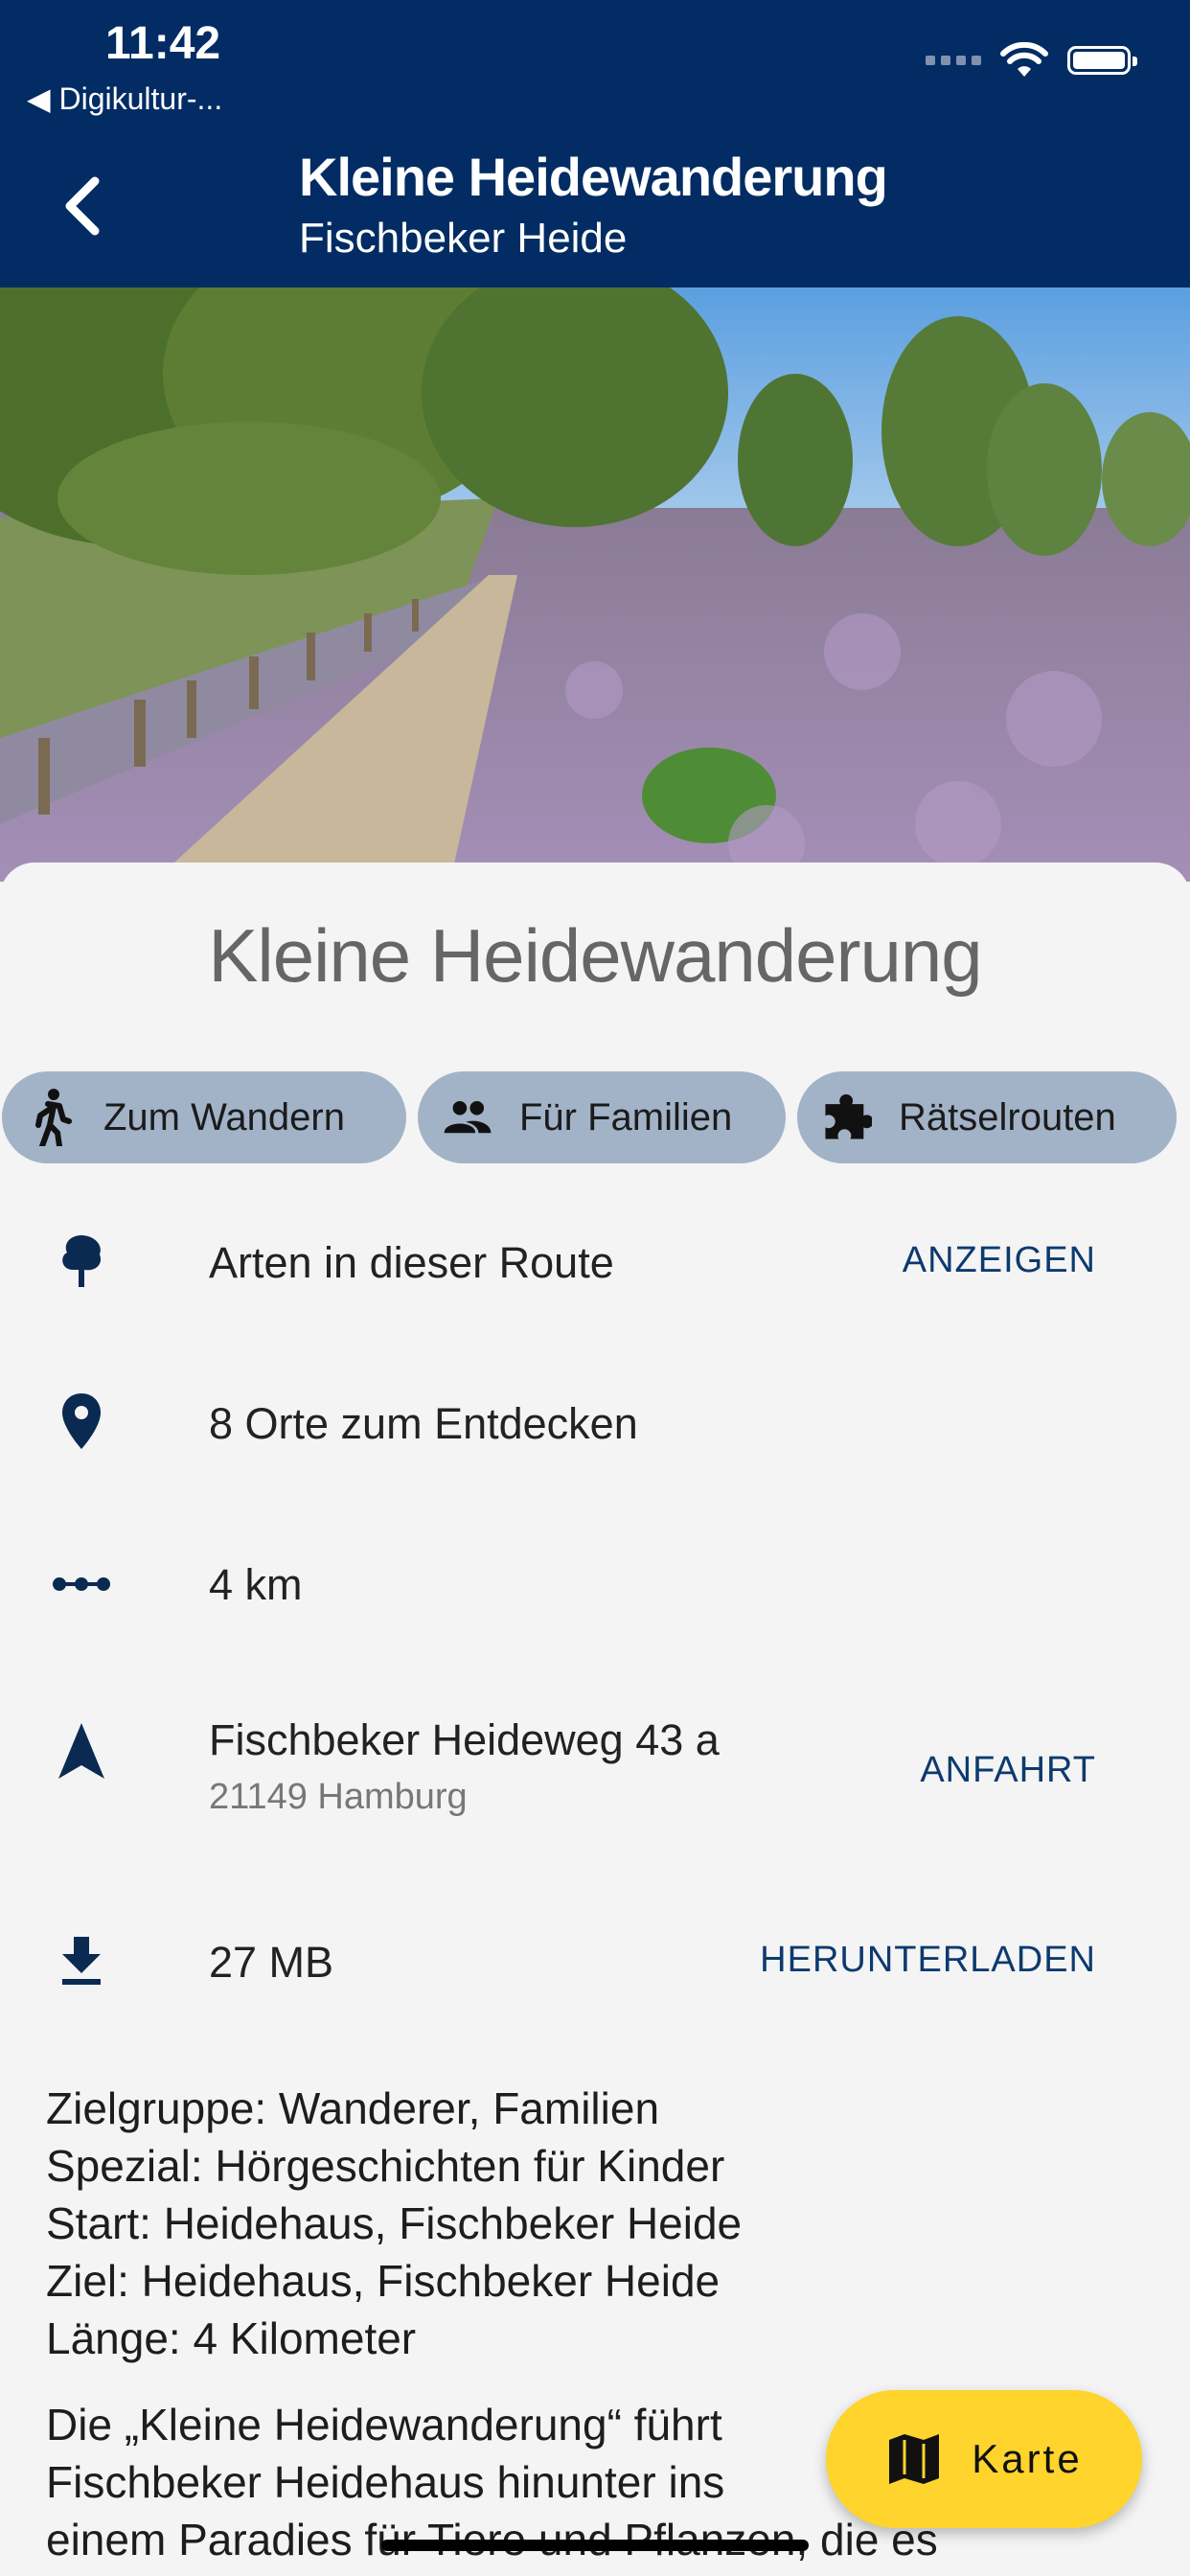  I want to click on status-time: 11:42, so click(163, 43).